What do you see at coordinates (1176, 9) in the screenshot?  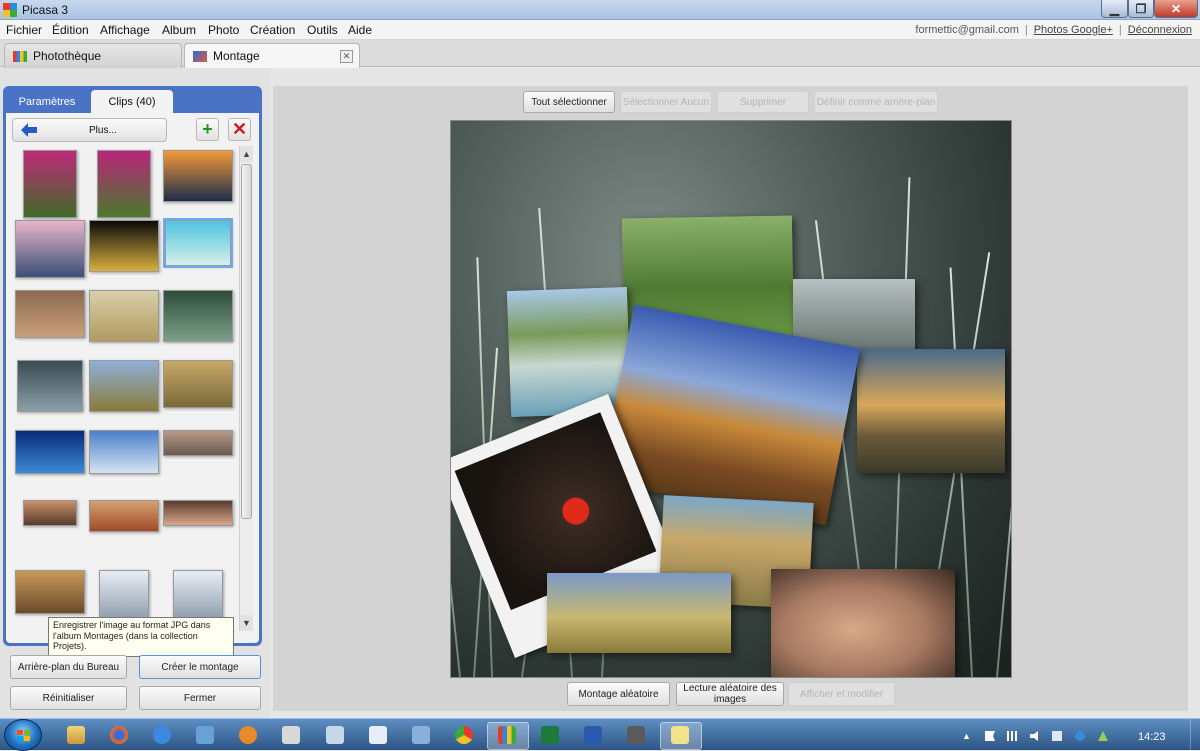 I see `close-window-button: ✕` at bounding box center [1176, 9].